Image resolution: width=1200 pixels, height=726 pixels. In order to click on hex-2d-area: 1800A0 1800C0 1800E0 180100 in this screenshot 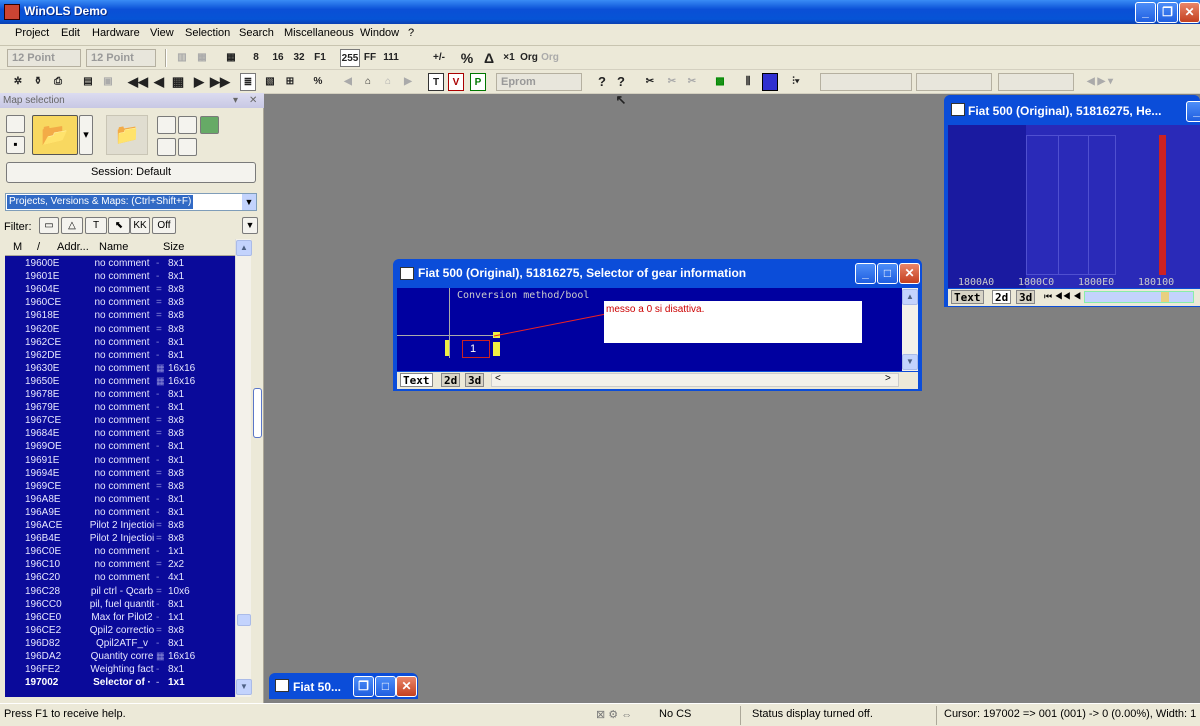, I will do `click(1074, 206)`.